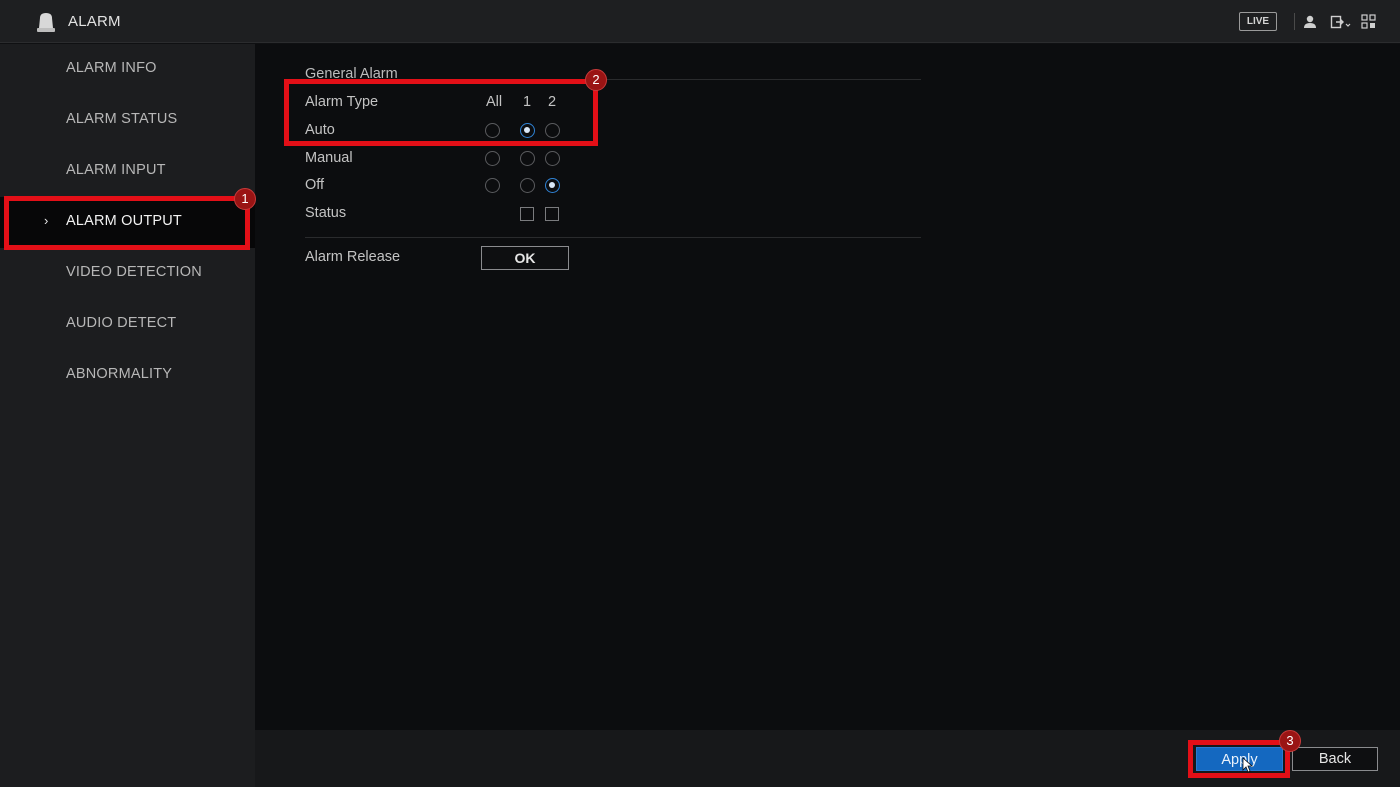 The width and height of the screenshot is (1400, 787). I want to click on top-bar: ALARM LIVE, so click(700, 21).